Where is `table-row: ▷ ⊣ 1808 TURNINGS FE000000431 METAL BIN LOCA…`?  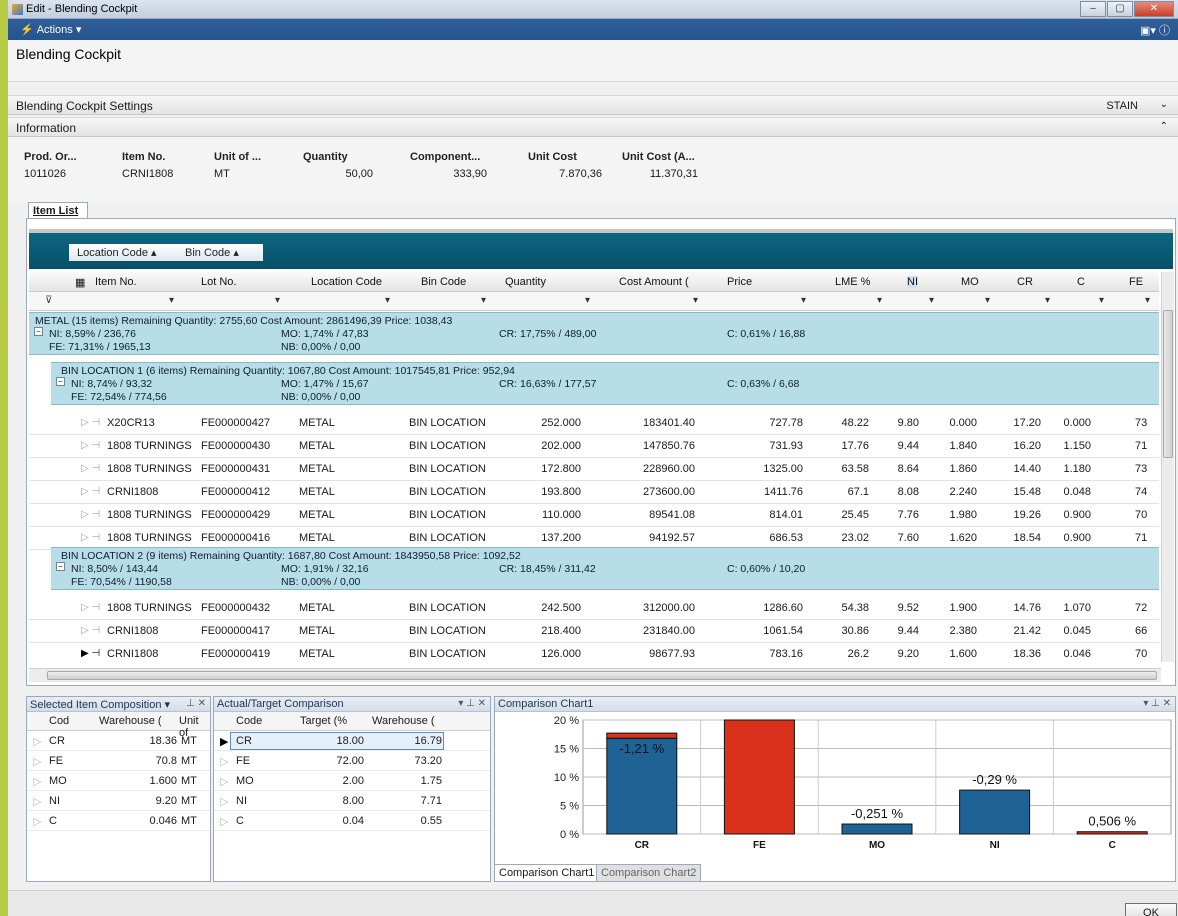 table-row: ▷ ⊣ 1808 TURNINGS FE000000431 METAL BIN LOCA… is located at coordinates (594, 469).